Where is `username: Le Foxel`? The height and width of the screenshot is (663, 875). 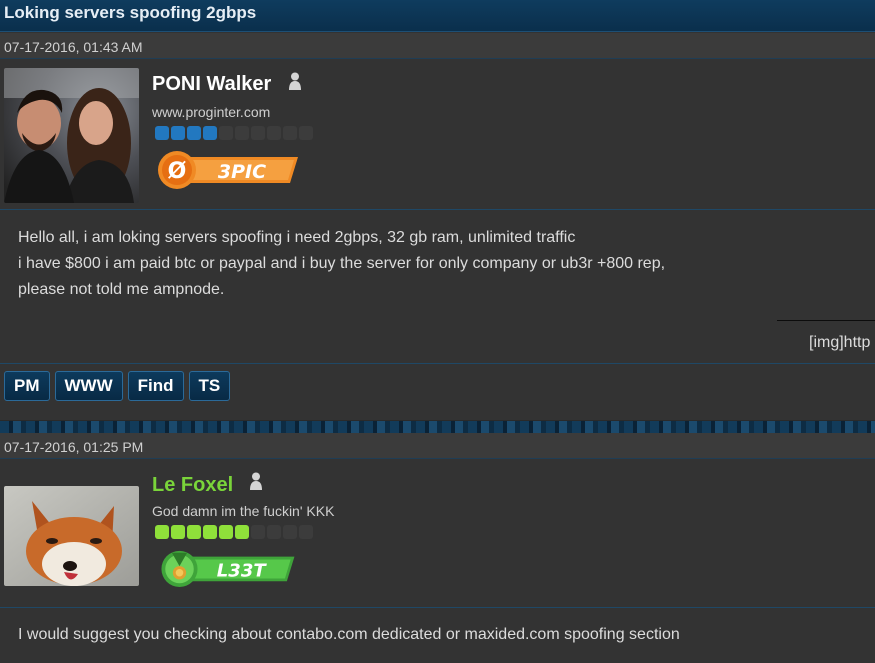
username: Le Foxel is located at coordinates (192, 485).